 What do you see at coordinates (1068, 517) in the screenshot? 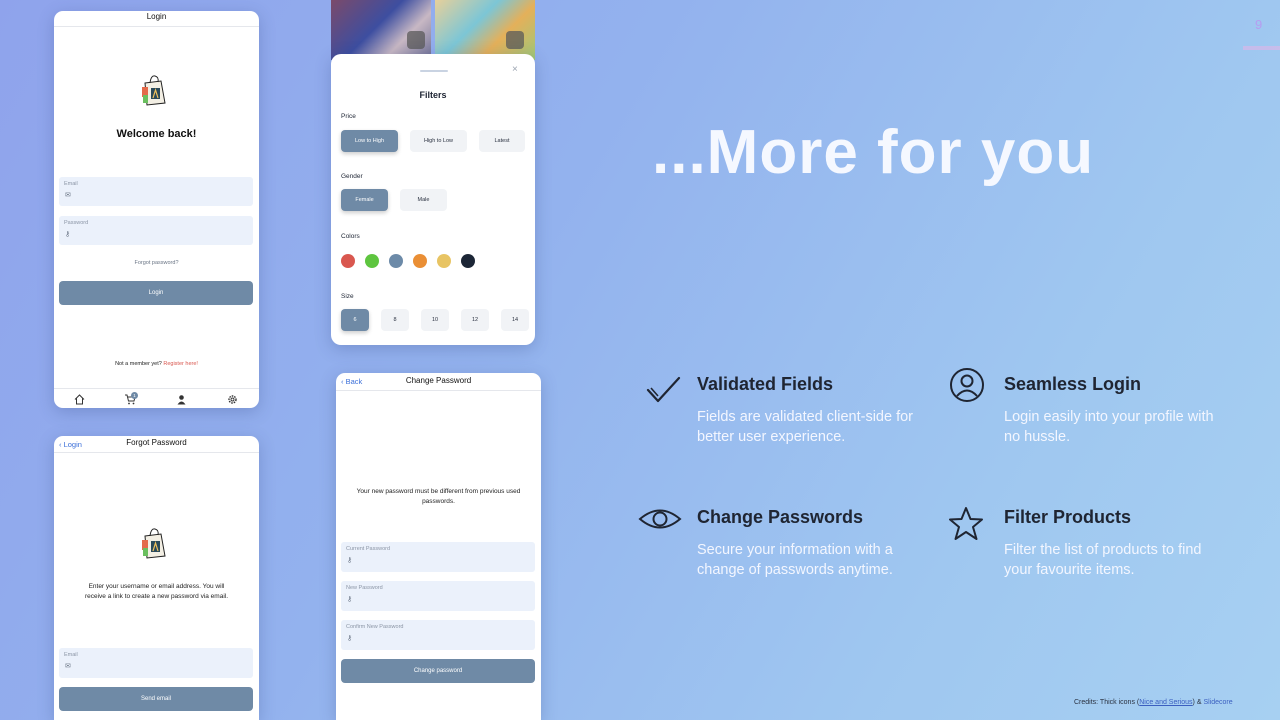
I see `feature-title: Filter Products` at bounding box center [1068, 517].